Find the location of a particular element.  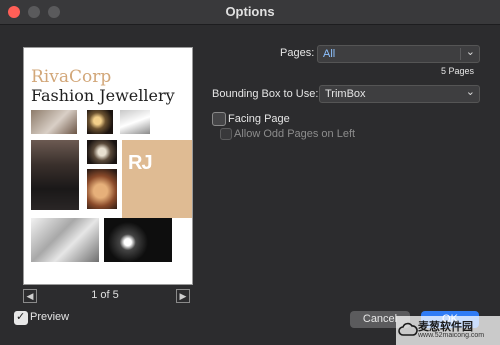

arrow-left-icon: ◀ is located at coordinates (30, 296).